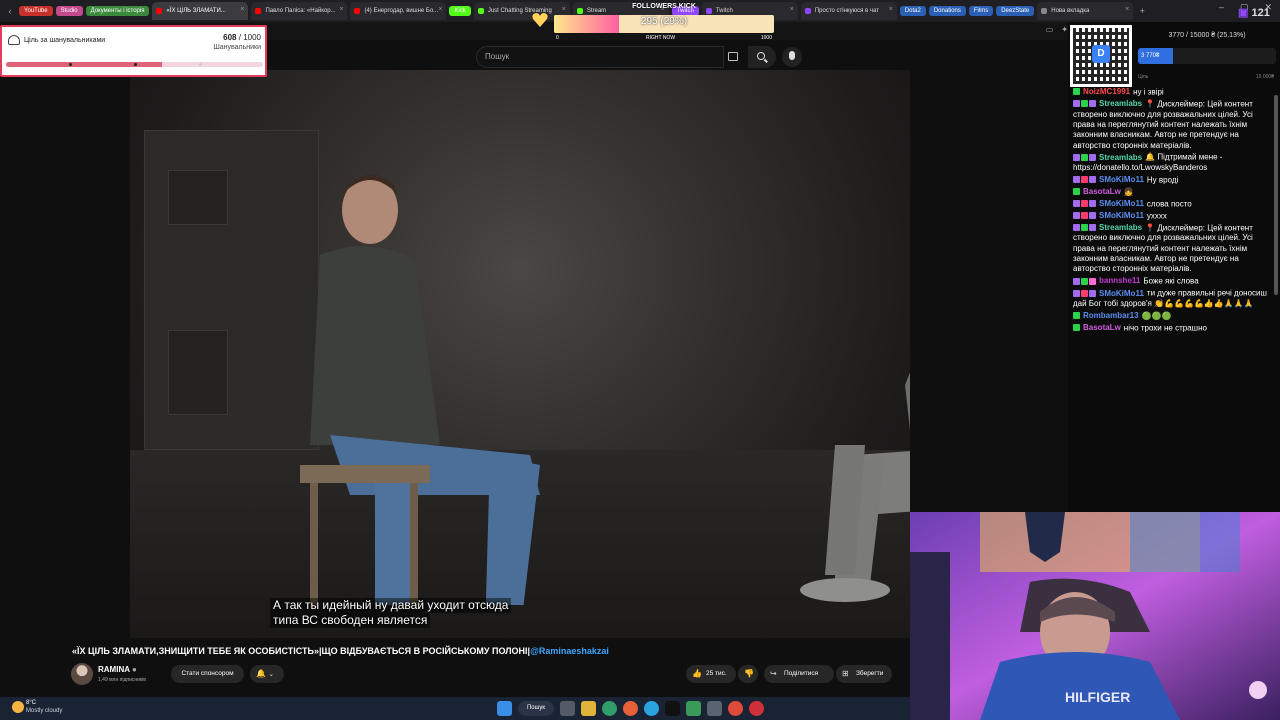 Image resolution: width=1280 pixels, height=720 pixels. What do you see at coordinates (65, 40) in the screenshot?
I see `goal-label: Ціль за шанувальниками` at bounding box center [65, 40].